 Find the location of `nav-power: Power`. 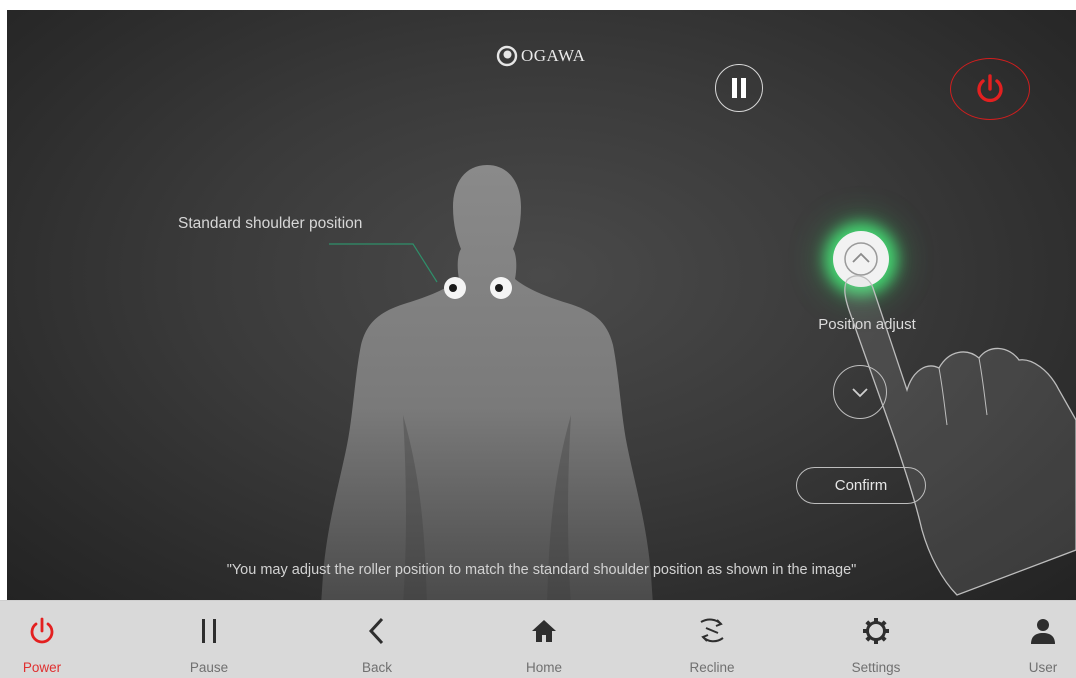

nav-power: Power is located at coordinates (43, 639).